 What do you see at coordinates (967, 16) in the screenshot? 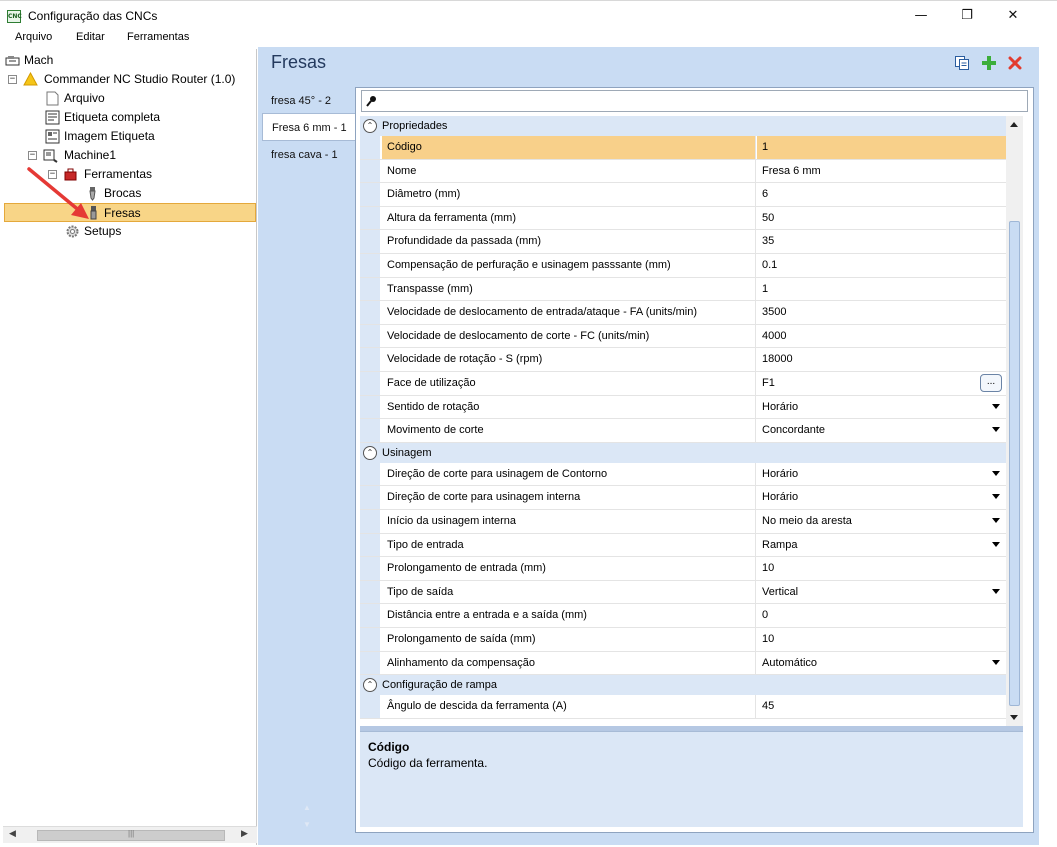
I see `maximize-button: ❐` at bounding box center [967, 16].